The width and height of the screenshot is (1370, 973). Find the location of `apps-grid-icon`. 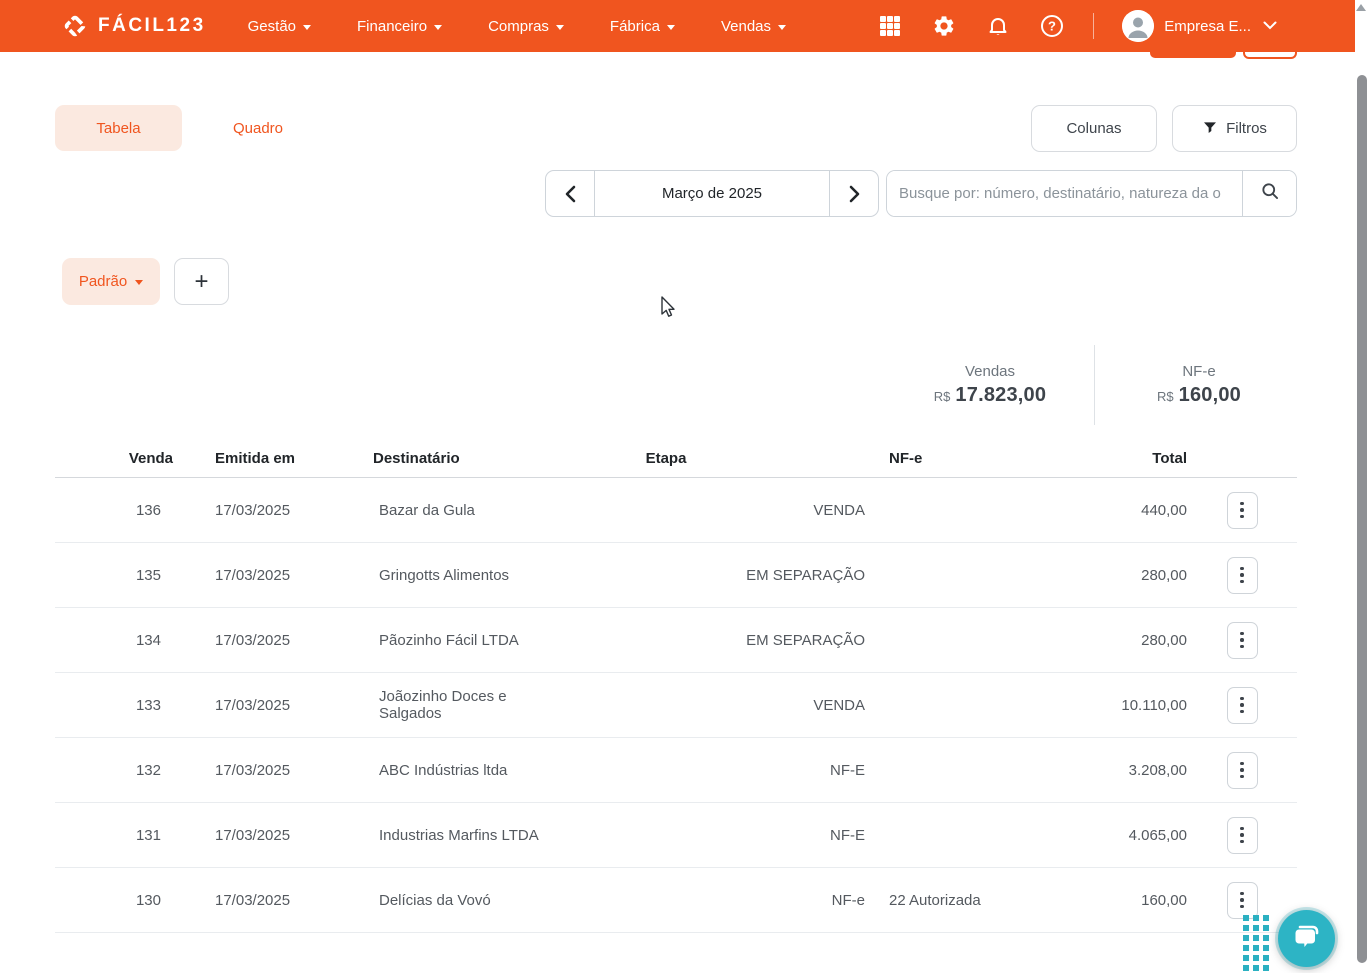

apps-grid-icon is located at coordinates (890, 26).